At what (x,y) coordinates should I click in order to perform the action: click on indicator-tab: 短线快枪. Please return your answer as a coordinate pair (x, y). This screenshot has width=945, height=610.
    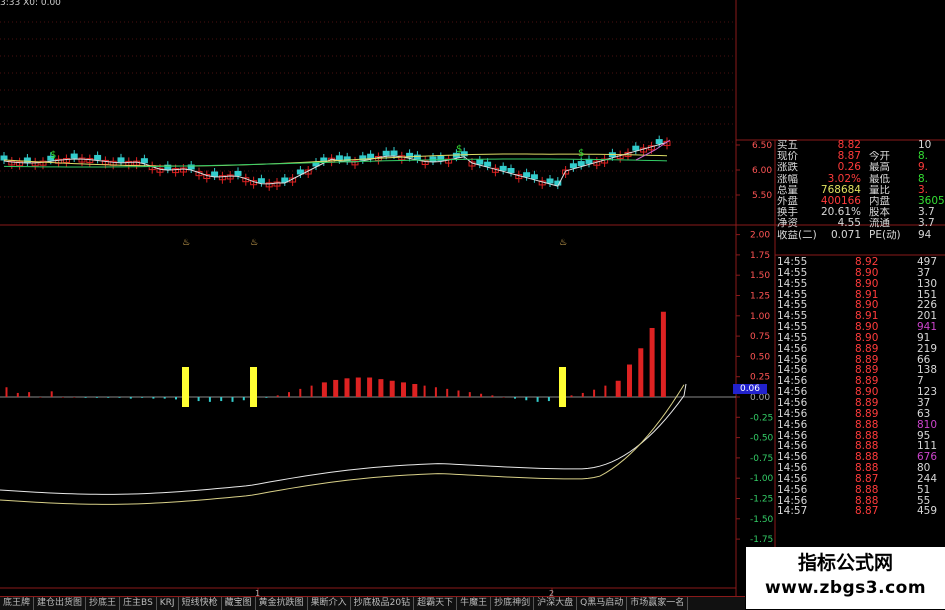
    Looking at the image, I should click on (200, 603).